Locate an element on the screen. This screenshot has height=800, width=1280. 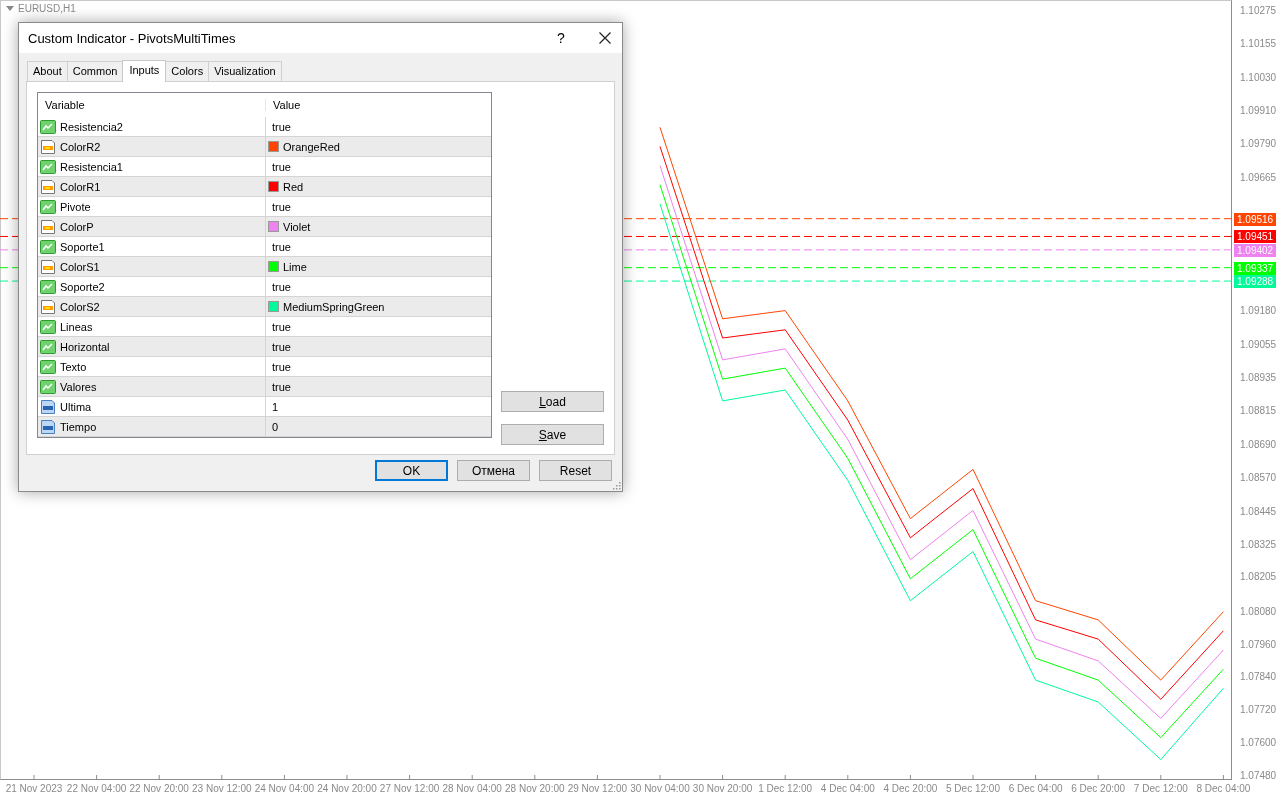
dialog-button: Отмена is located at coordinates (493, 470).